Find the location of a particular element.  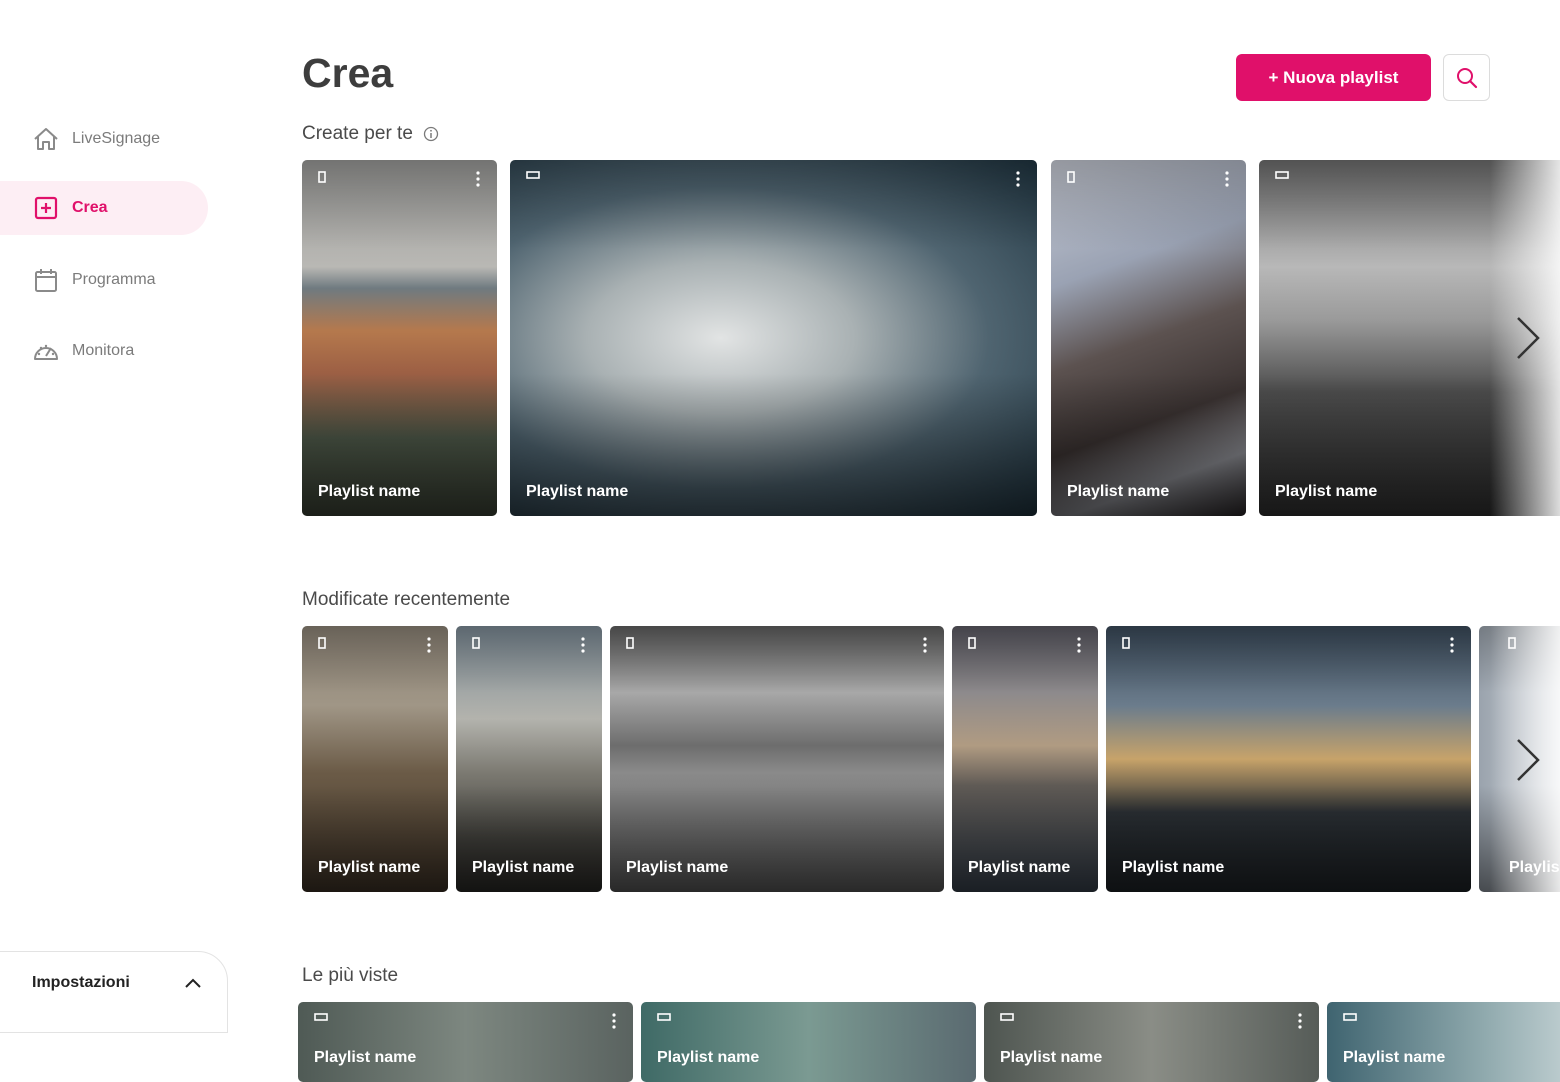

section-title-text: Le più viste is located at coordinates (350, 975).